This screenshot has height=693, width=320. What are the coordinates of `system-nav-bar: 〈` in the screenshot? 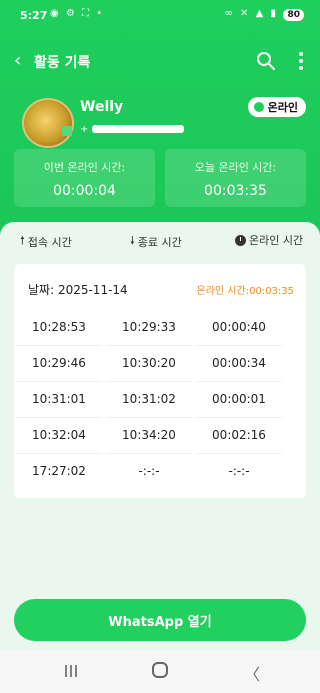 It's located at (160, 671).